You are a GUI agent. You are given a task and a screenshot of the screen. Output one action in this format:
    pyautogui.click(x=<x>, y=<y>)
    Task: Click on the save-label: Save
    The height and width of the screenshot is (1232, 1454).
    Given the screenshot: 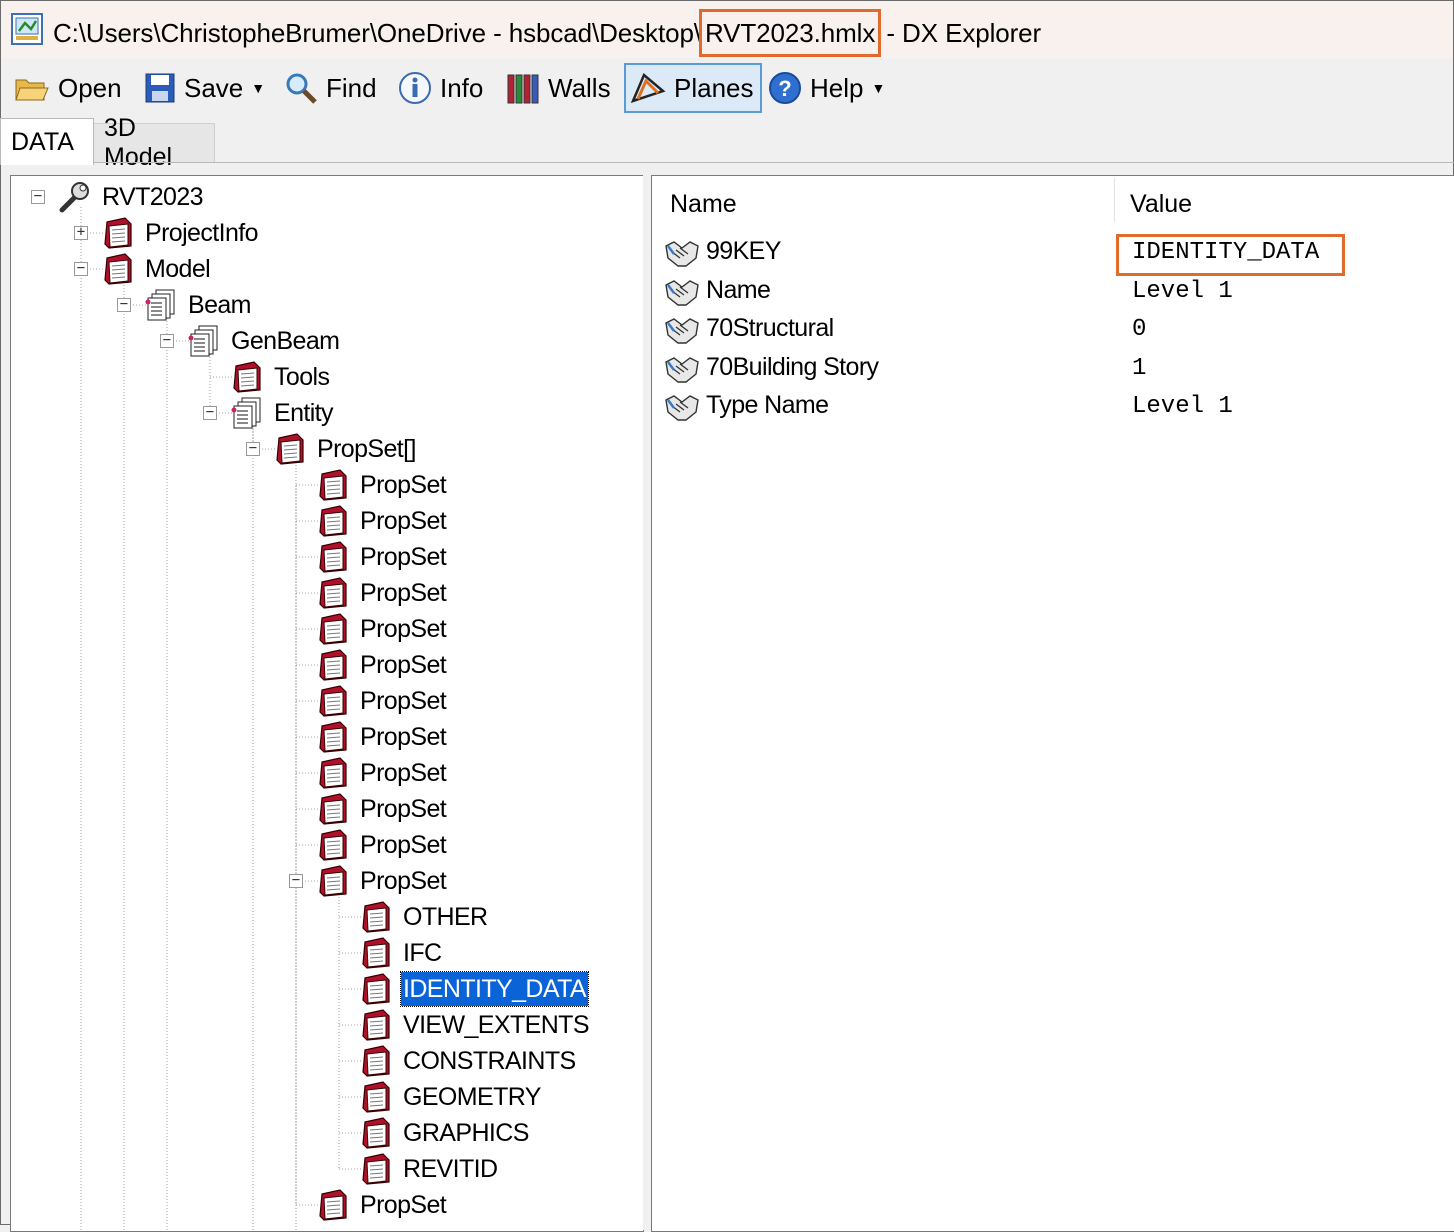 What is the action you would take?
    pyautogui.click(x=214, y=87)
    